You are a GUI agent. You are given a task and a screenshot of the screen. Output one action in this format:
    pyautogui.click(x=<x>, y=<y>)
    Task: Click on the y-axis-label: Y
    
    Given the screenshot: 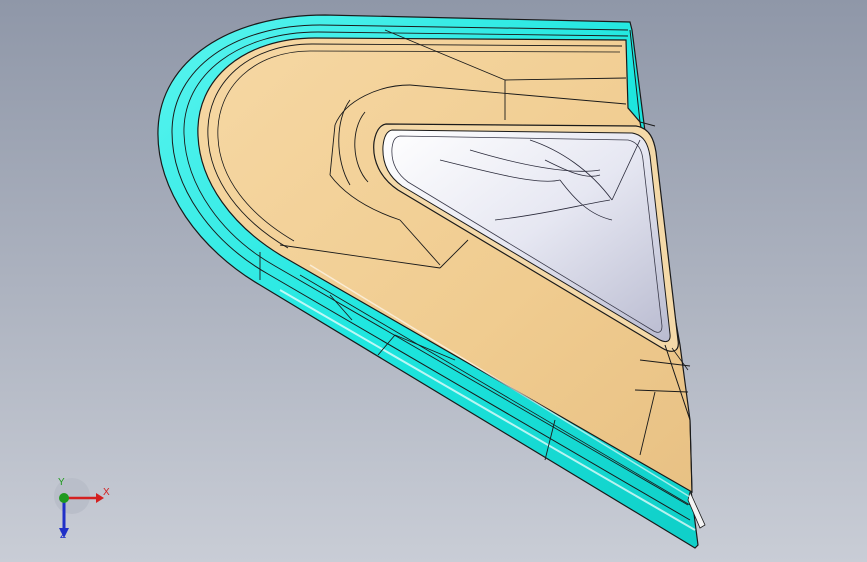 What is the action you would take?
    pyautogui.click(x=61, y=482)
    